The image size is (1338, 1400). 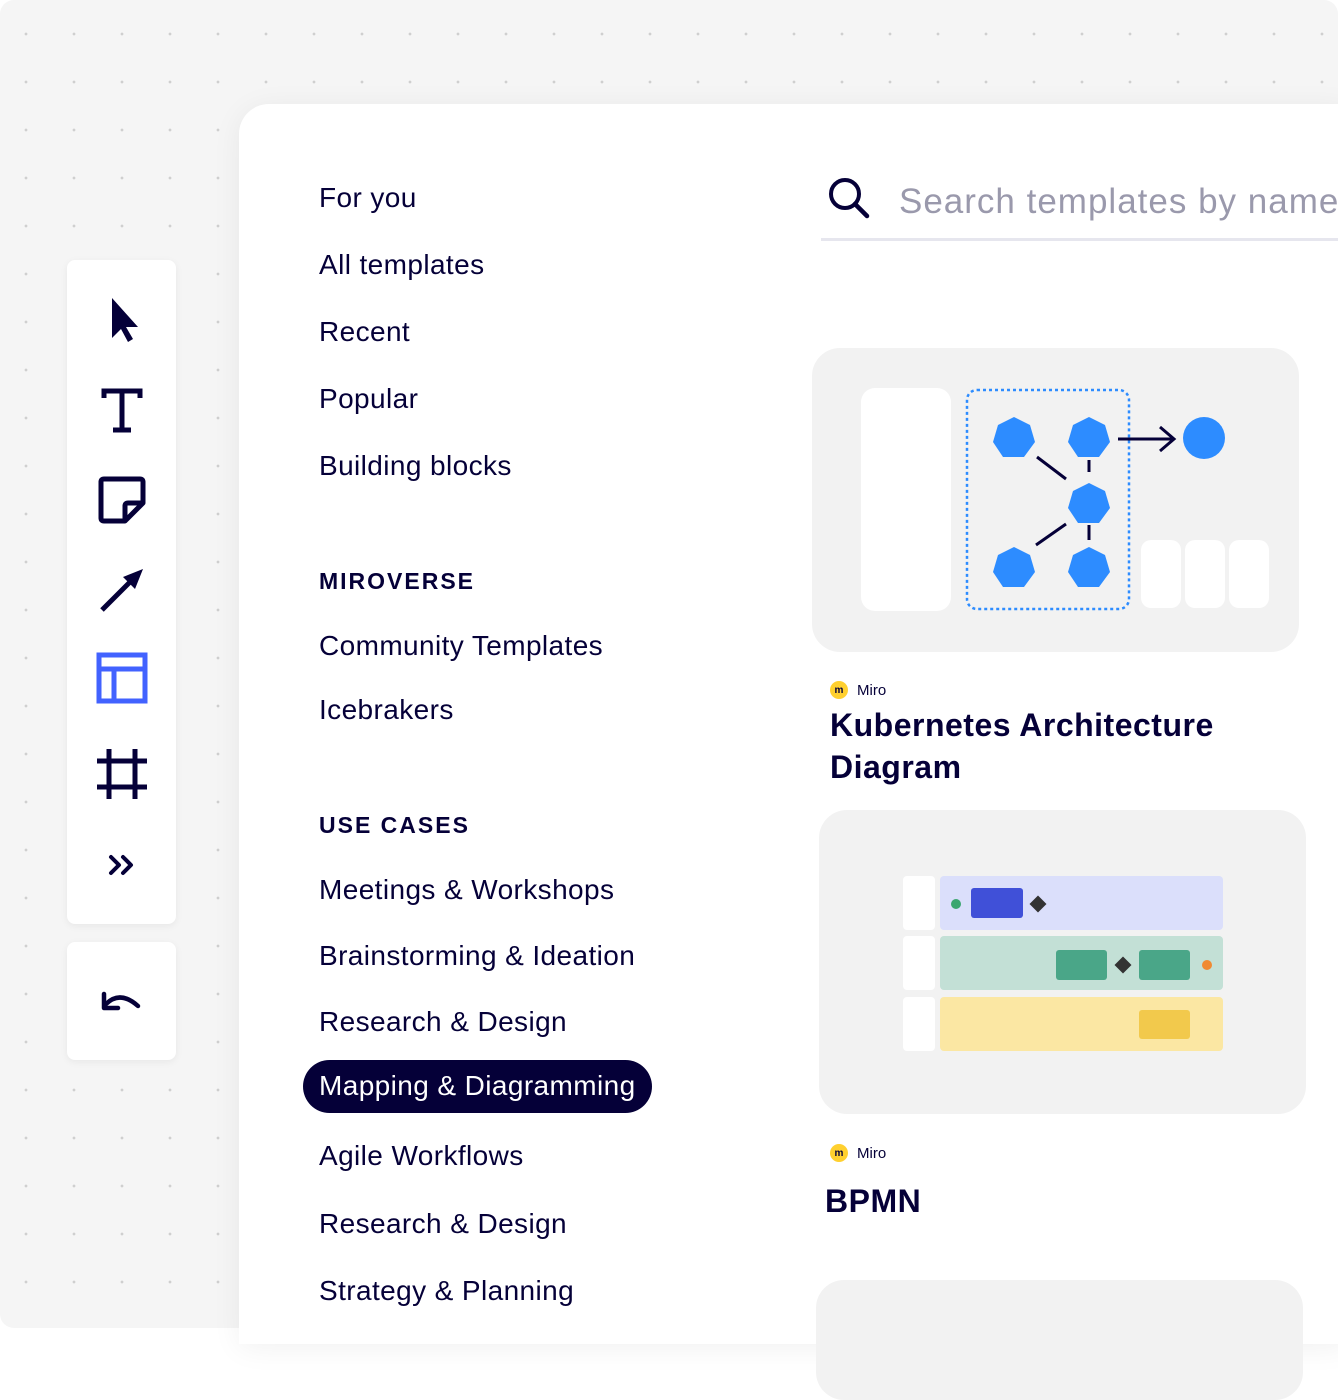 I want to click on text-icon, so click(x=121, y=410).